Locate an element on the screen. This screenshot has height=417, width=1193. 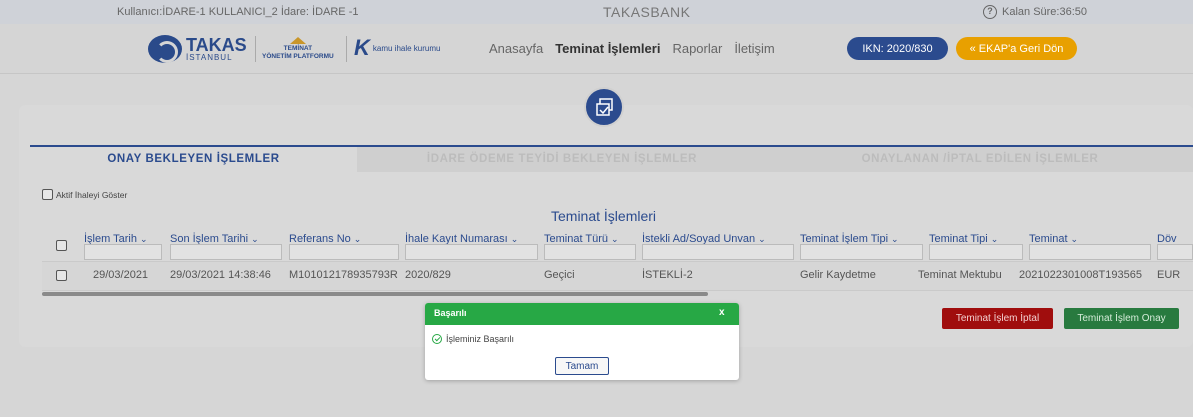
cell-teminat: 2021022301008T193565 is located at coordinates (1080, 275).